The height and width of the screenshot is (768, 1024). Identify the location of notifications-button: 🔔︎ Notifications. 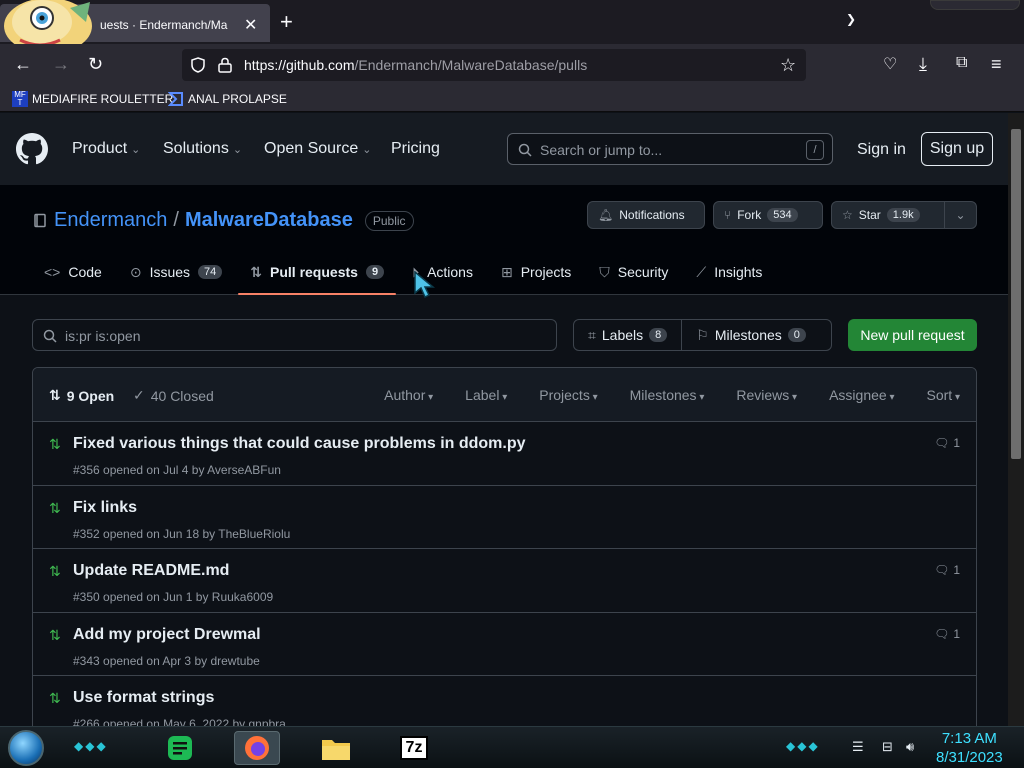
(646, 215).